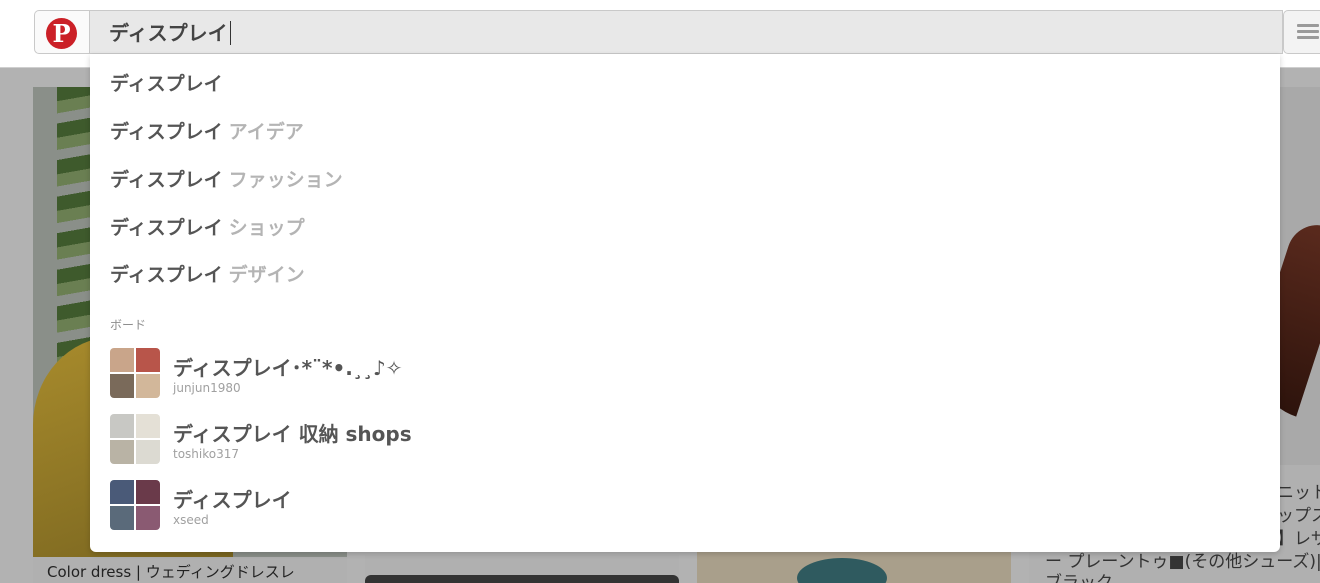 This screenshot has width=1320, height=583. I want to click on board-owner: toshiko317, so click(206, 454).